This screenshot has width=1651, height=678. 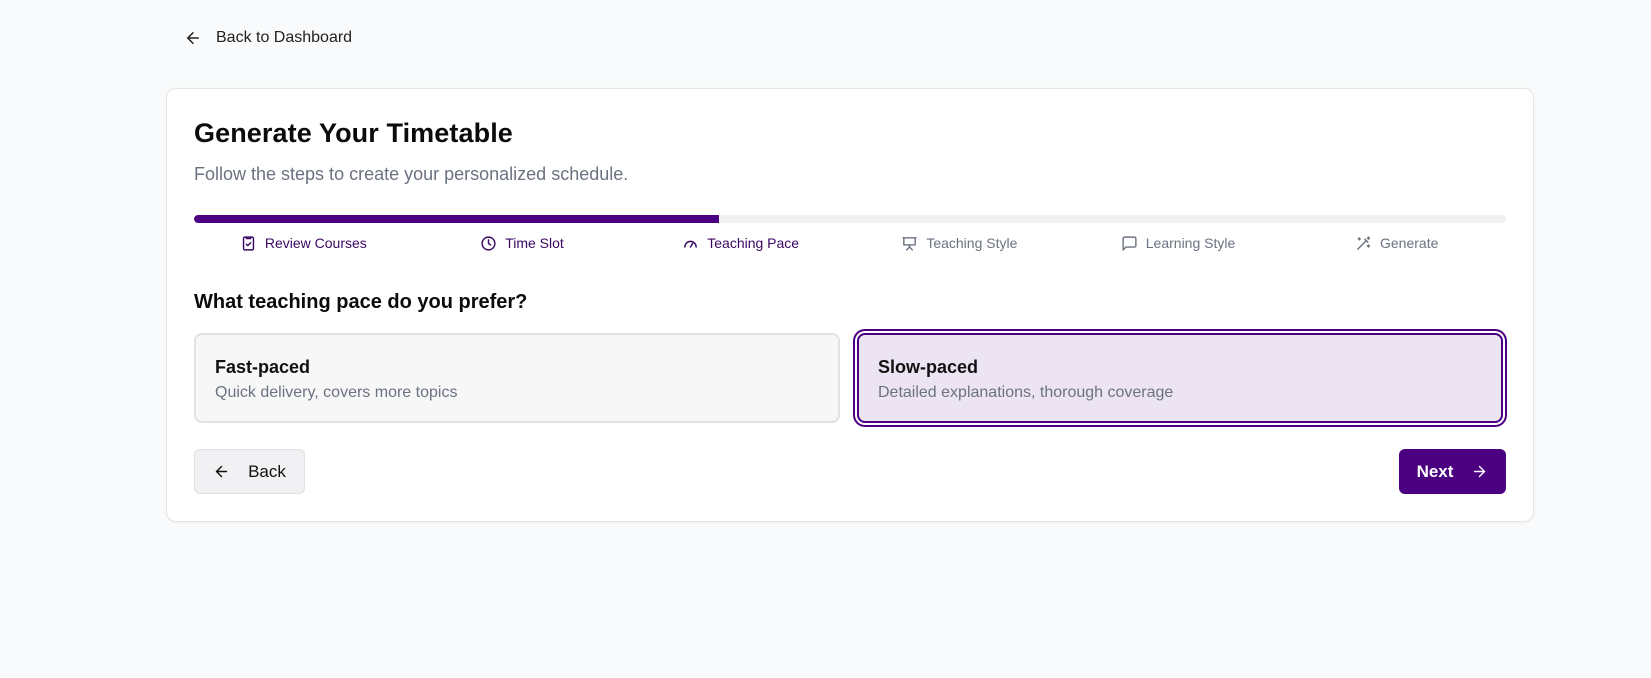 What do you see at coordinates (928, 367) in the screenshot?
I see `option-title: Slow-paced` at bounding box center [928, 367].